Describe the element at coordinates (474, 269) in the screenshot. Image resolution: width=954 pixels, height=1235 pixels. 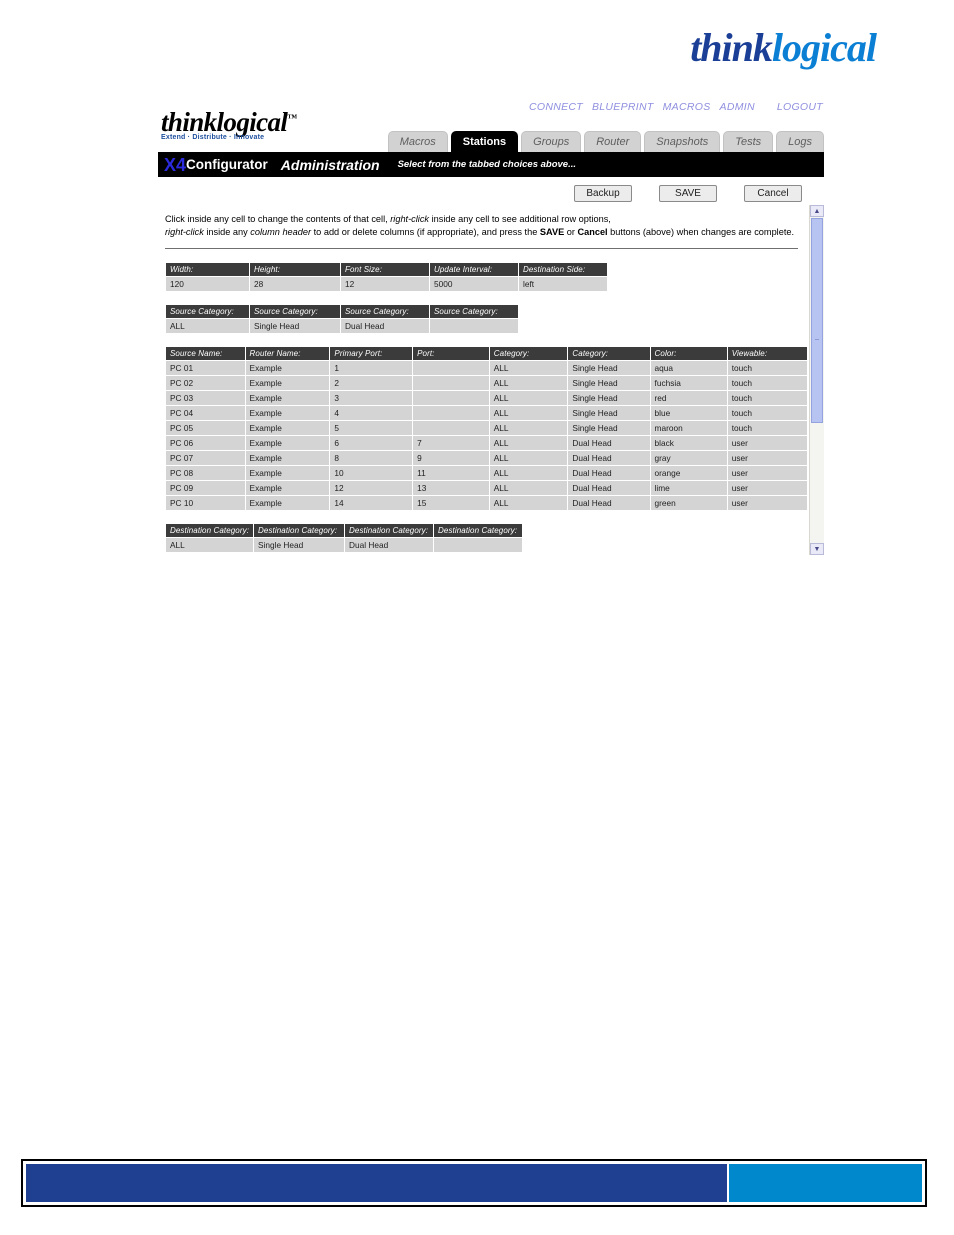
I see `column-header: Update Interval:` at that location.